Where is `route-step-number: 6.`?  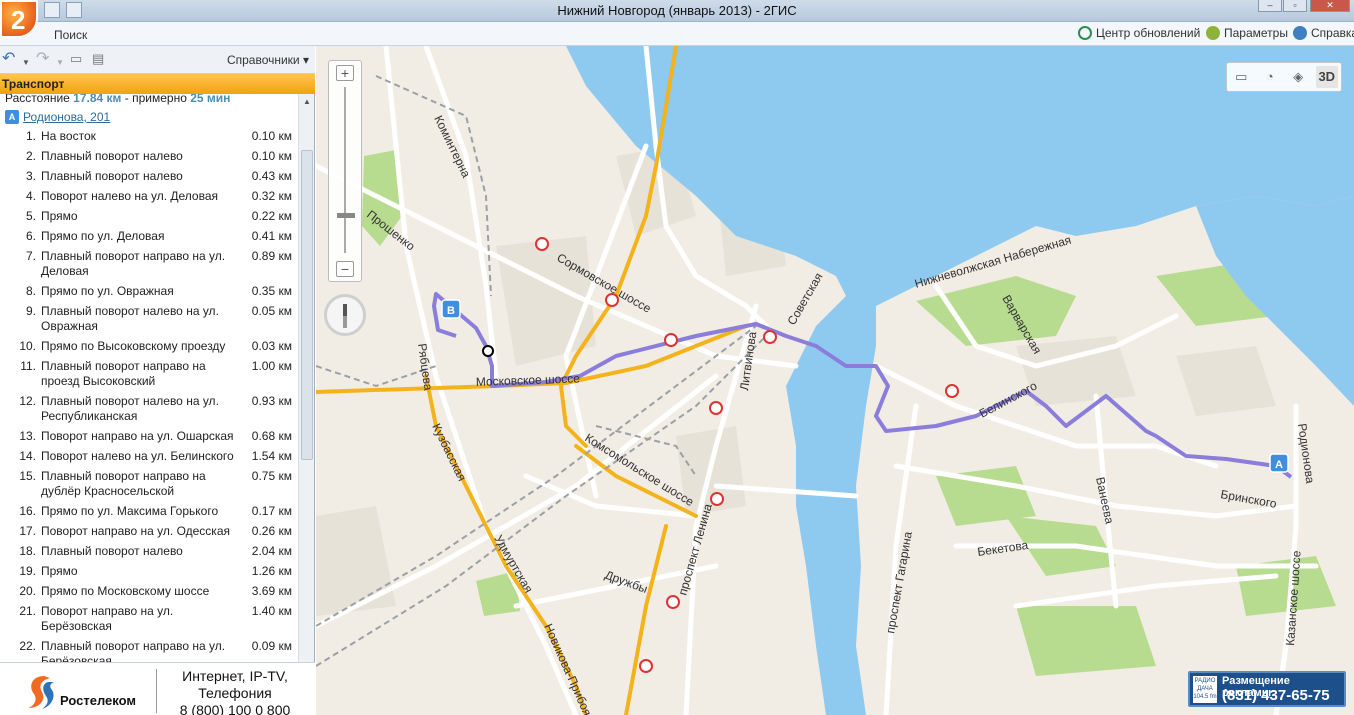 route-step-number: 6. is located at coordinates (30, 236).